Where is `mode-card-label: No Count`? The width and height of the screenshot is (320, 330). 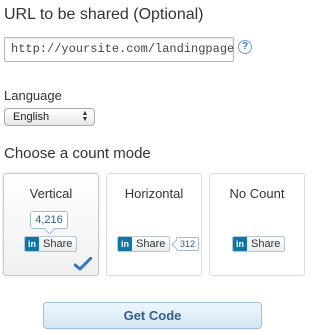
mode-card-label: No Count is located at coordinates (257, 193).